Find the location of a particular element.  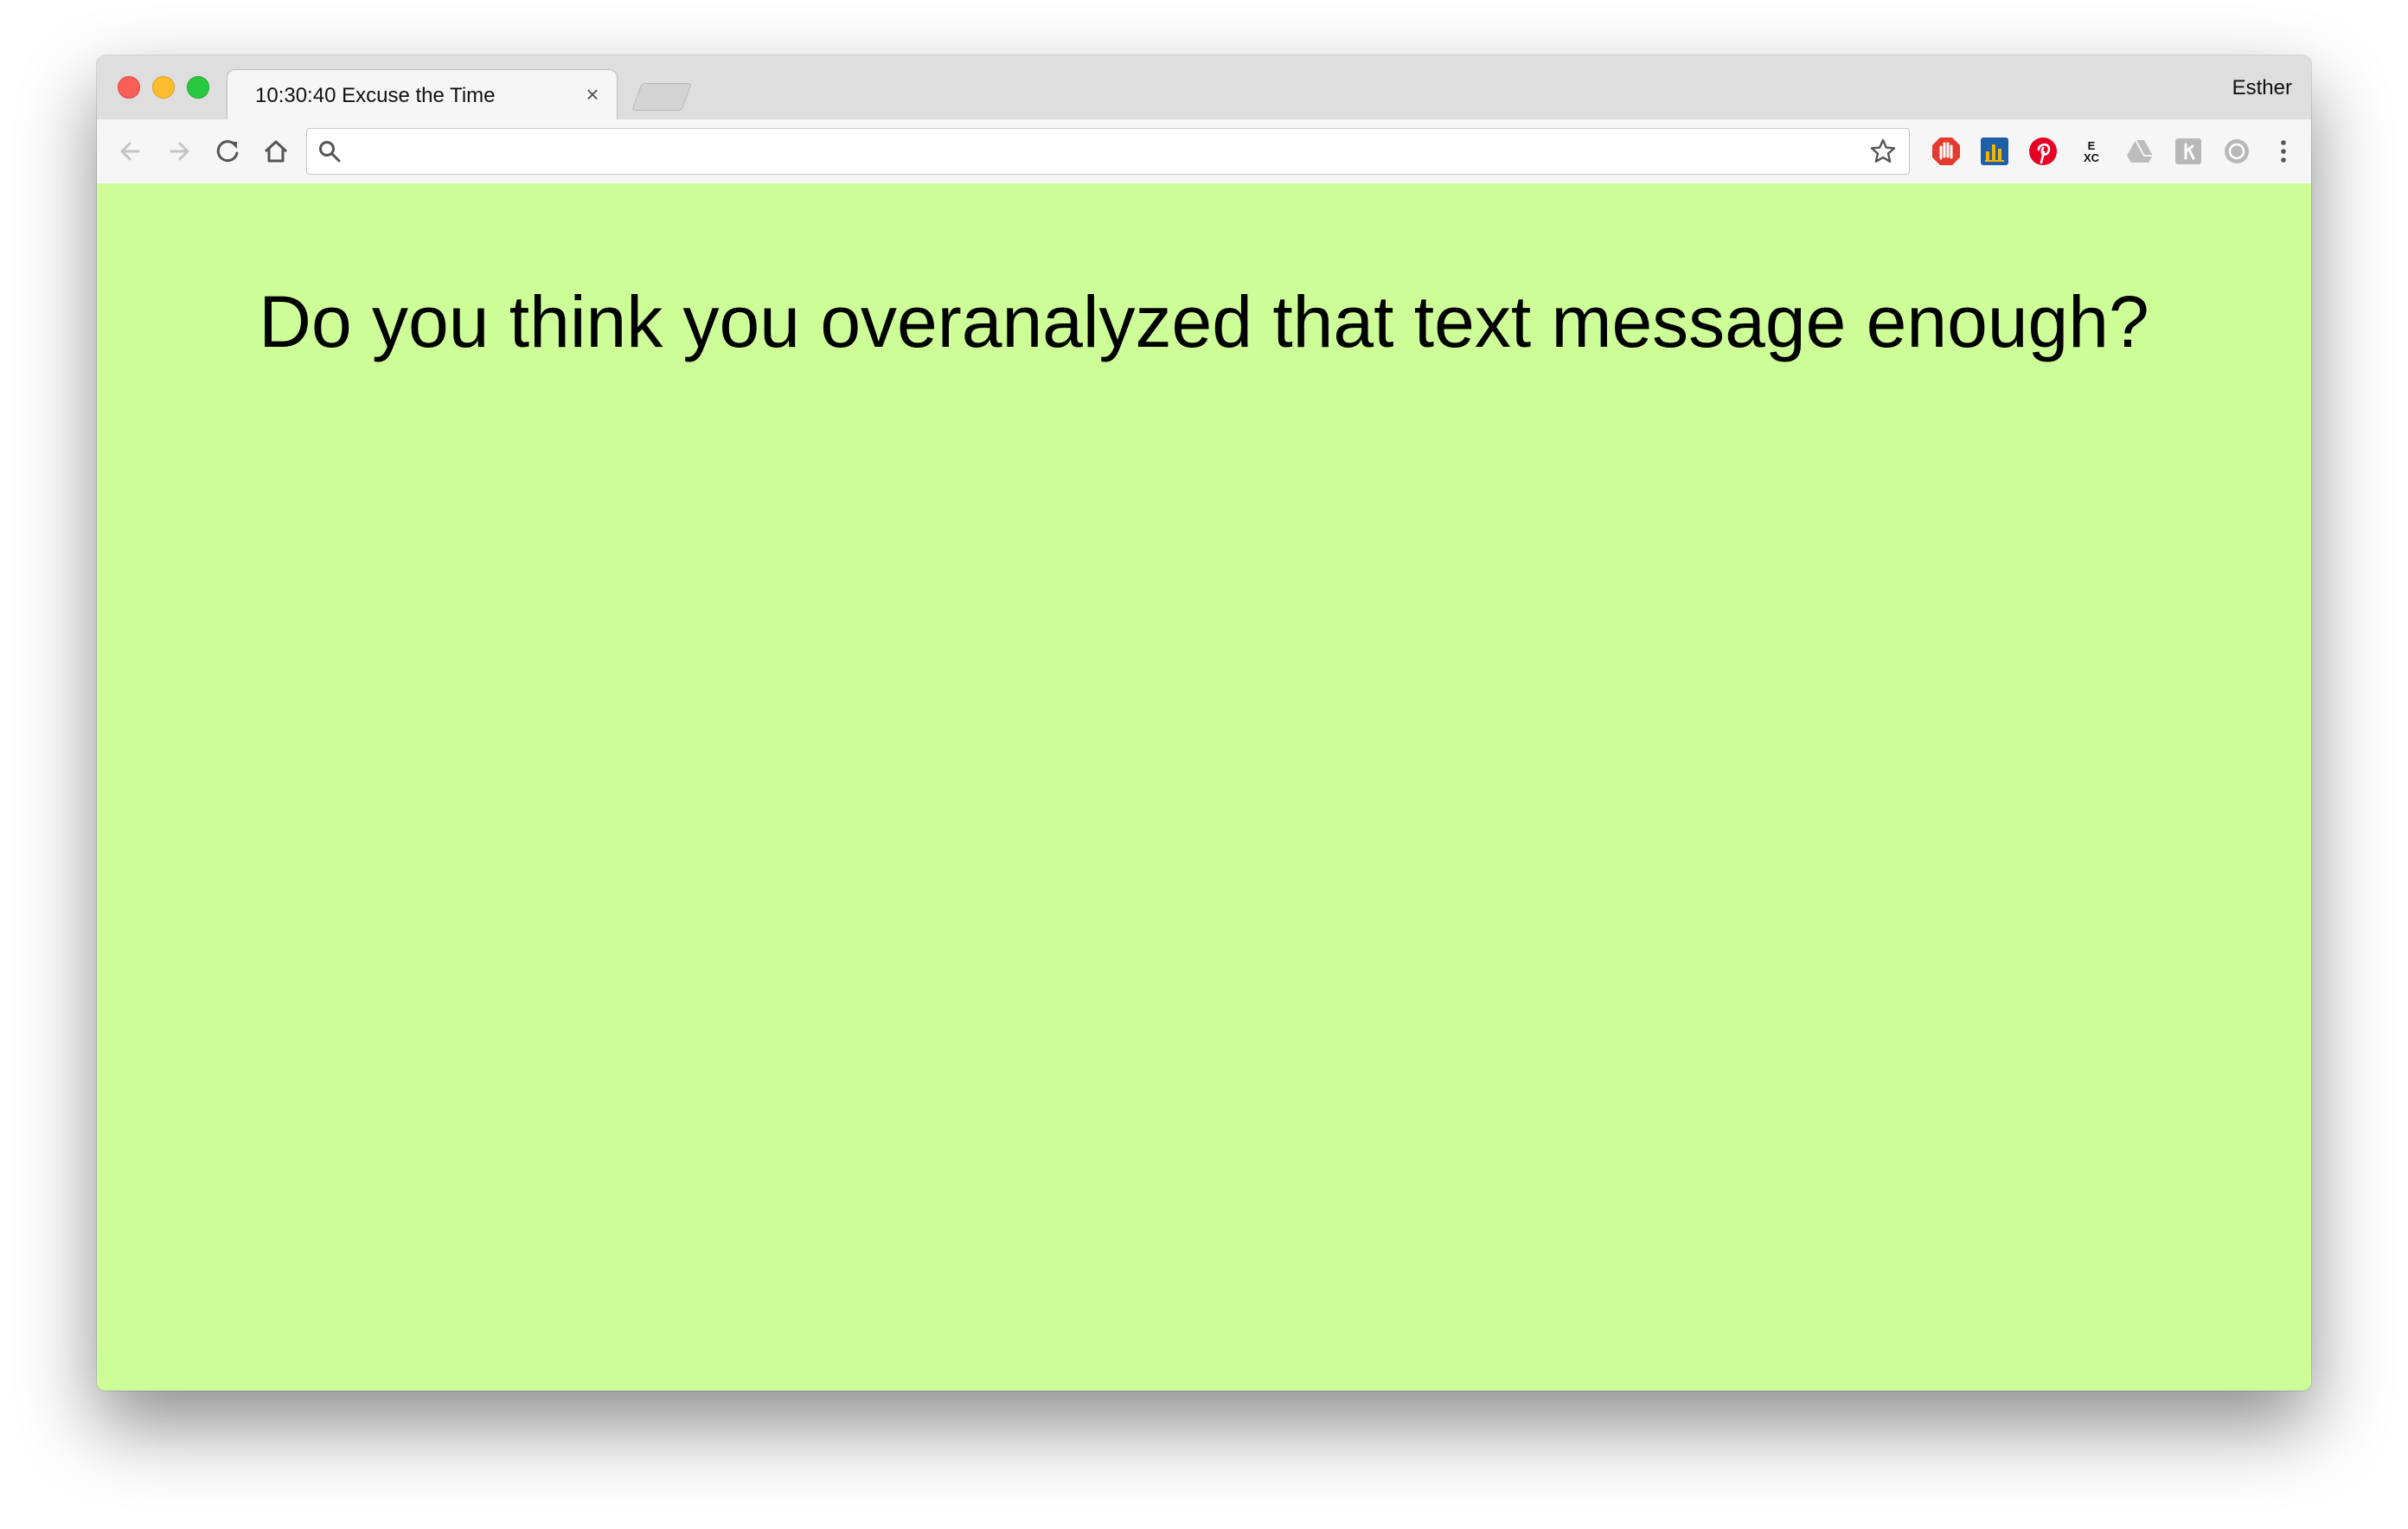

reload-icon is located at coordinates (227, 152).